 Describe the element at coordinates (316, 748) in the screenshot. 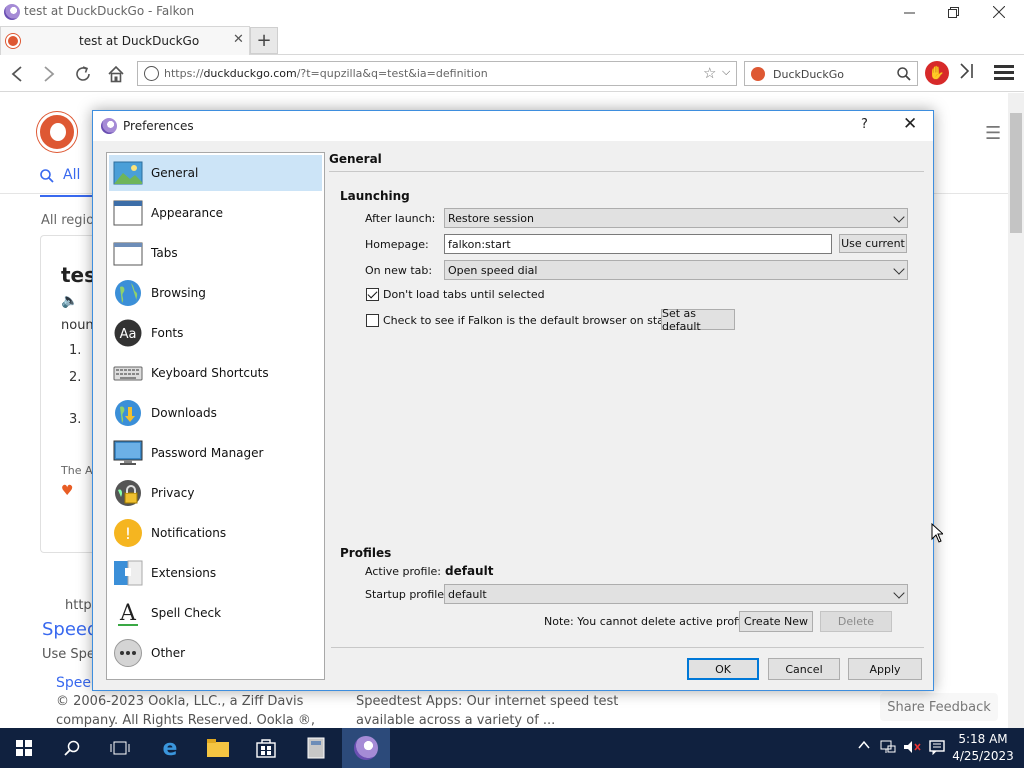

I see `app-taskbar-button` at that location.